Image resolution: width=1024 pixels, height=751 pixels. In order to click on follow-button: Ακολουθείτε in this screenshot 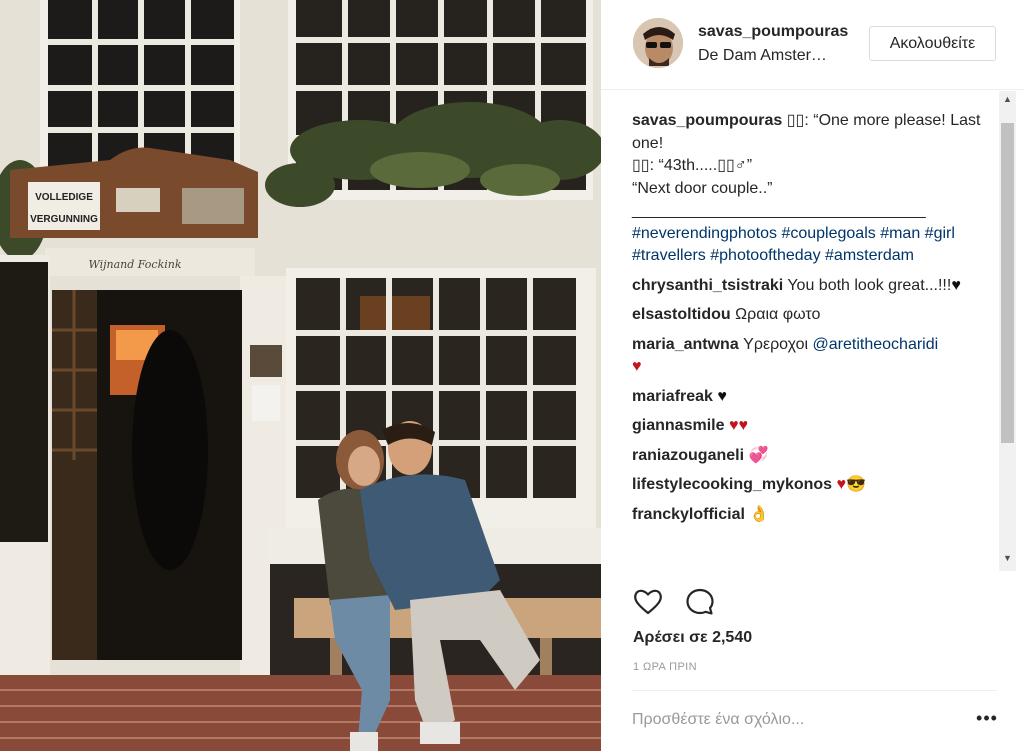, I will do `click(932, 43)`.